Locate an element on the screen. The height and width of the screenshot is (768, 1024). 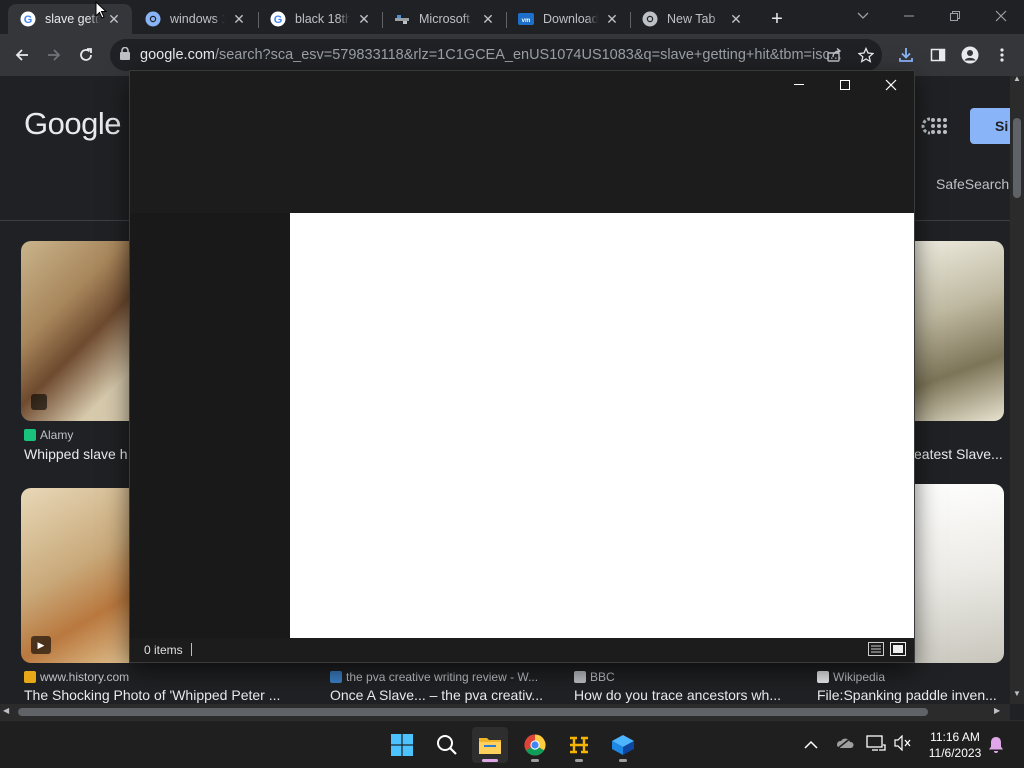
explorer-minimize-icon is located at coordinates (799, 85).